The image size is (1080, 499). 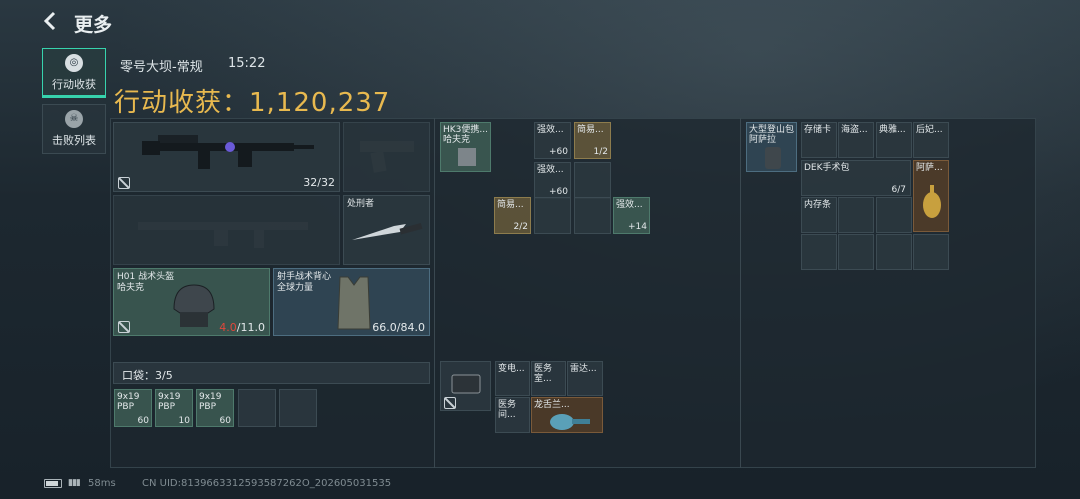 What do you see at coordinates (856, 178) in the screenshot?
I see `backpack-item: DEK手术包 6/7` at bounding box center [856, 178].